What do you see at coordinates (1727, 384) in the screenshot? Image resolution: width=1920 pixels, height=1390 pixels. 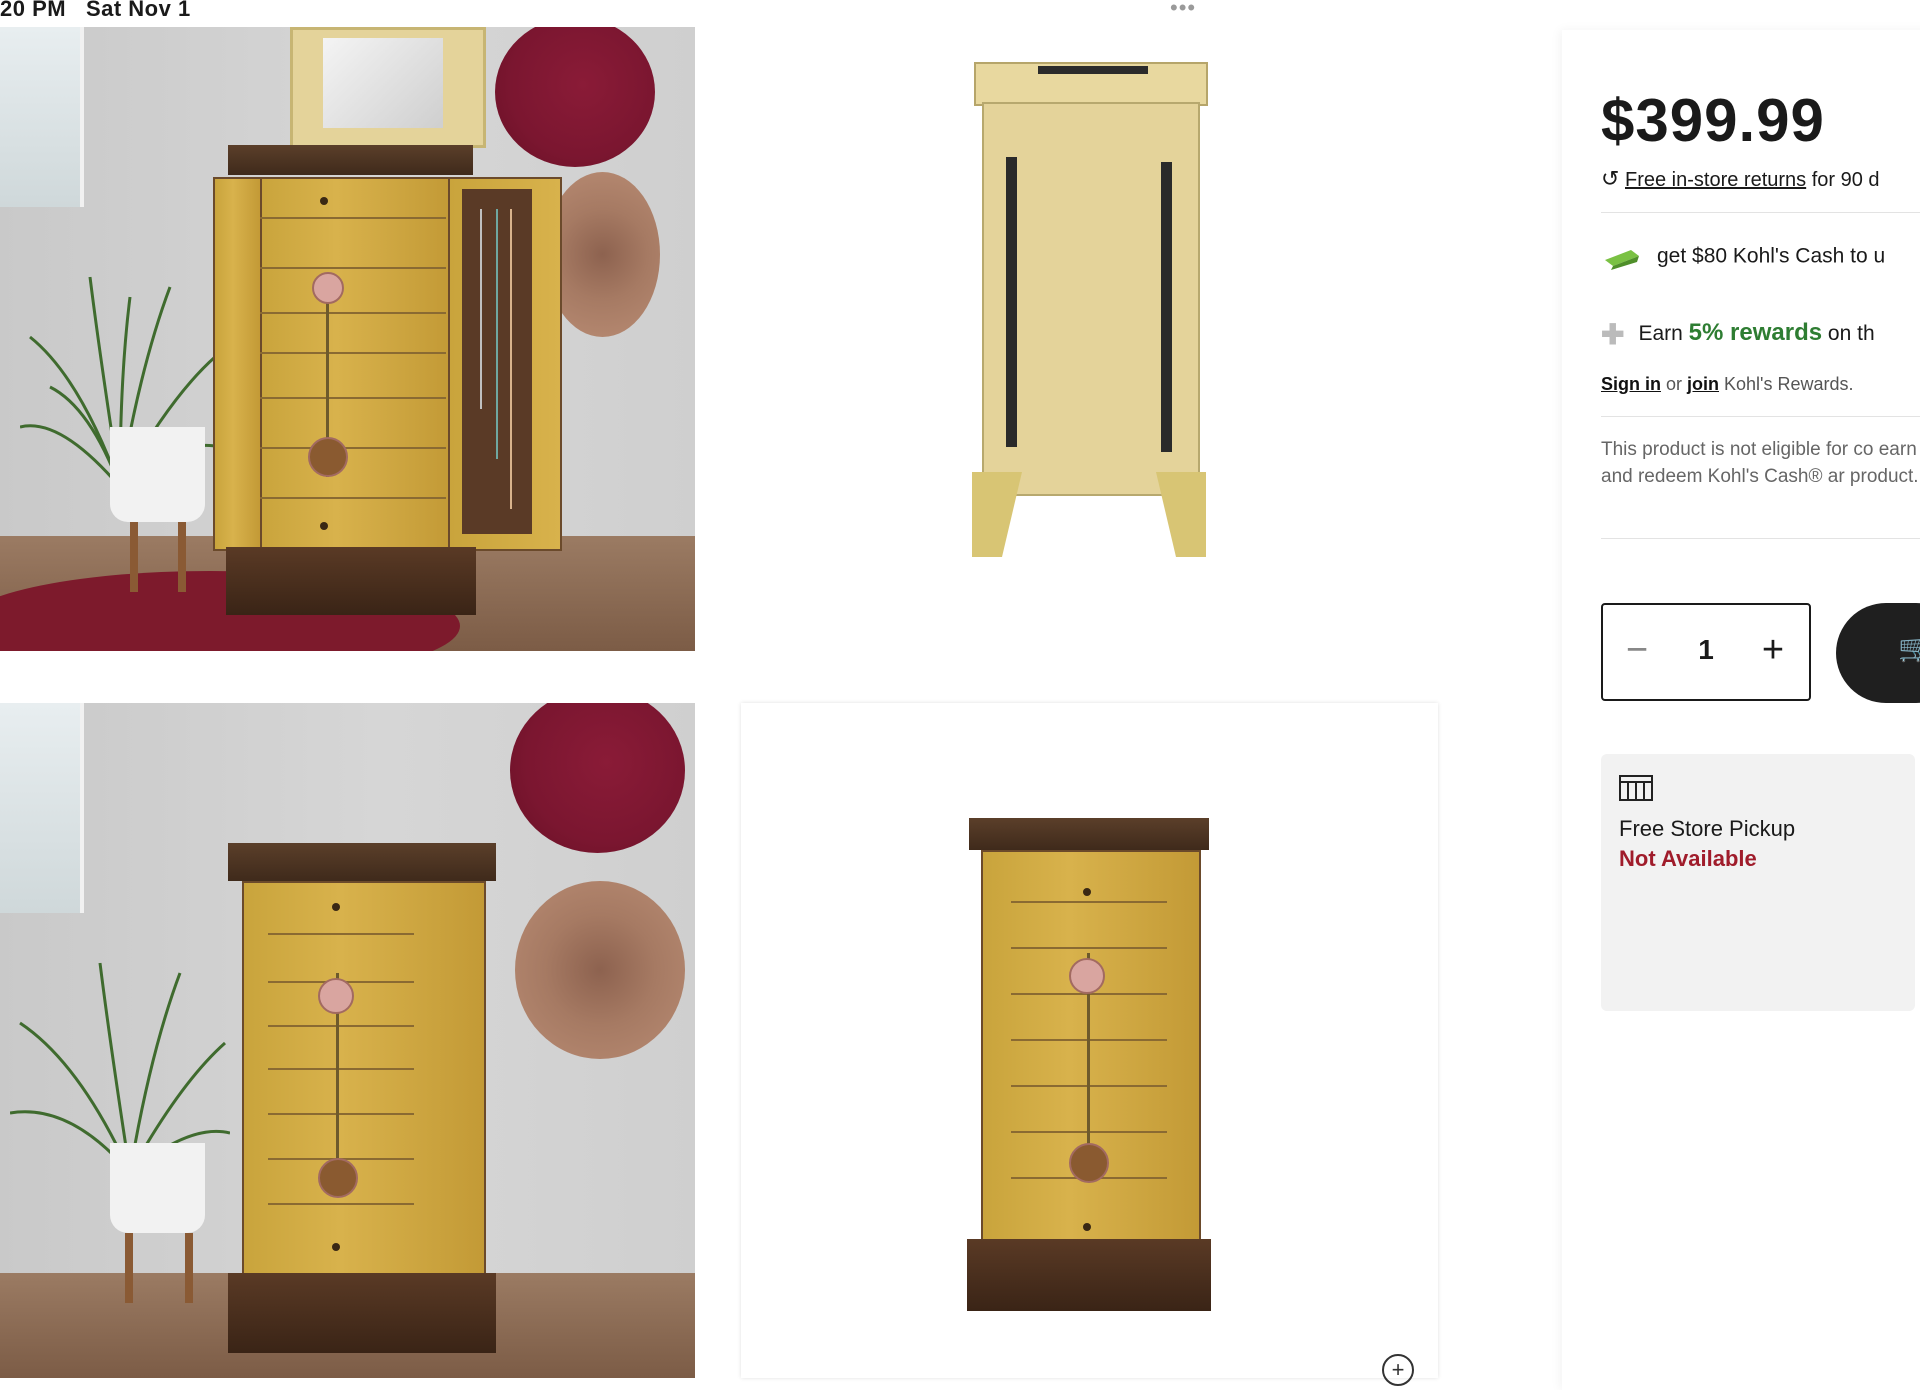 I see `signin-row: Sign in or join Kohl's Rewards.` at bounding box center [1727, 384].